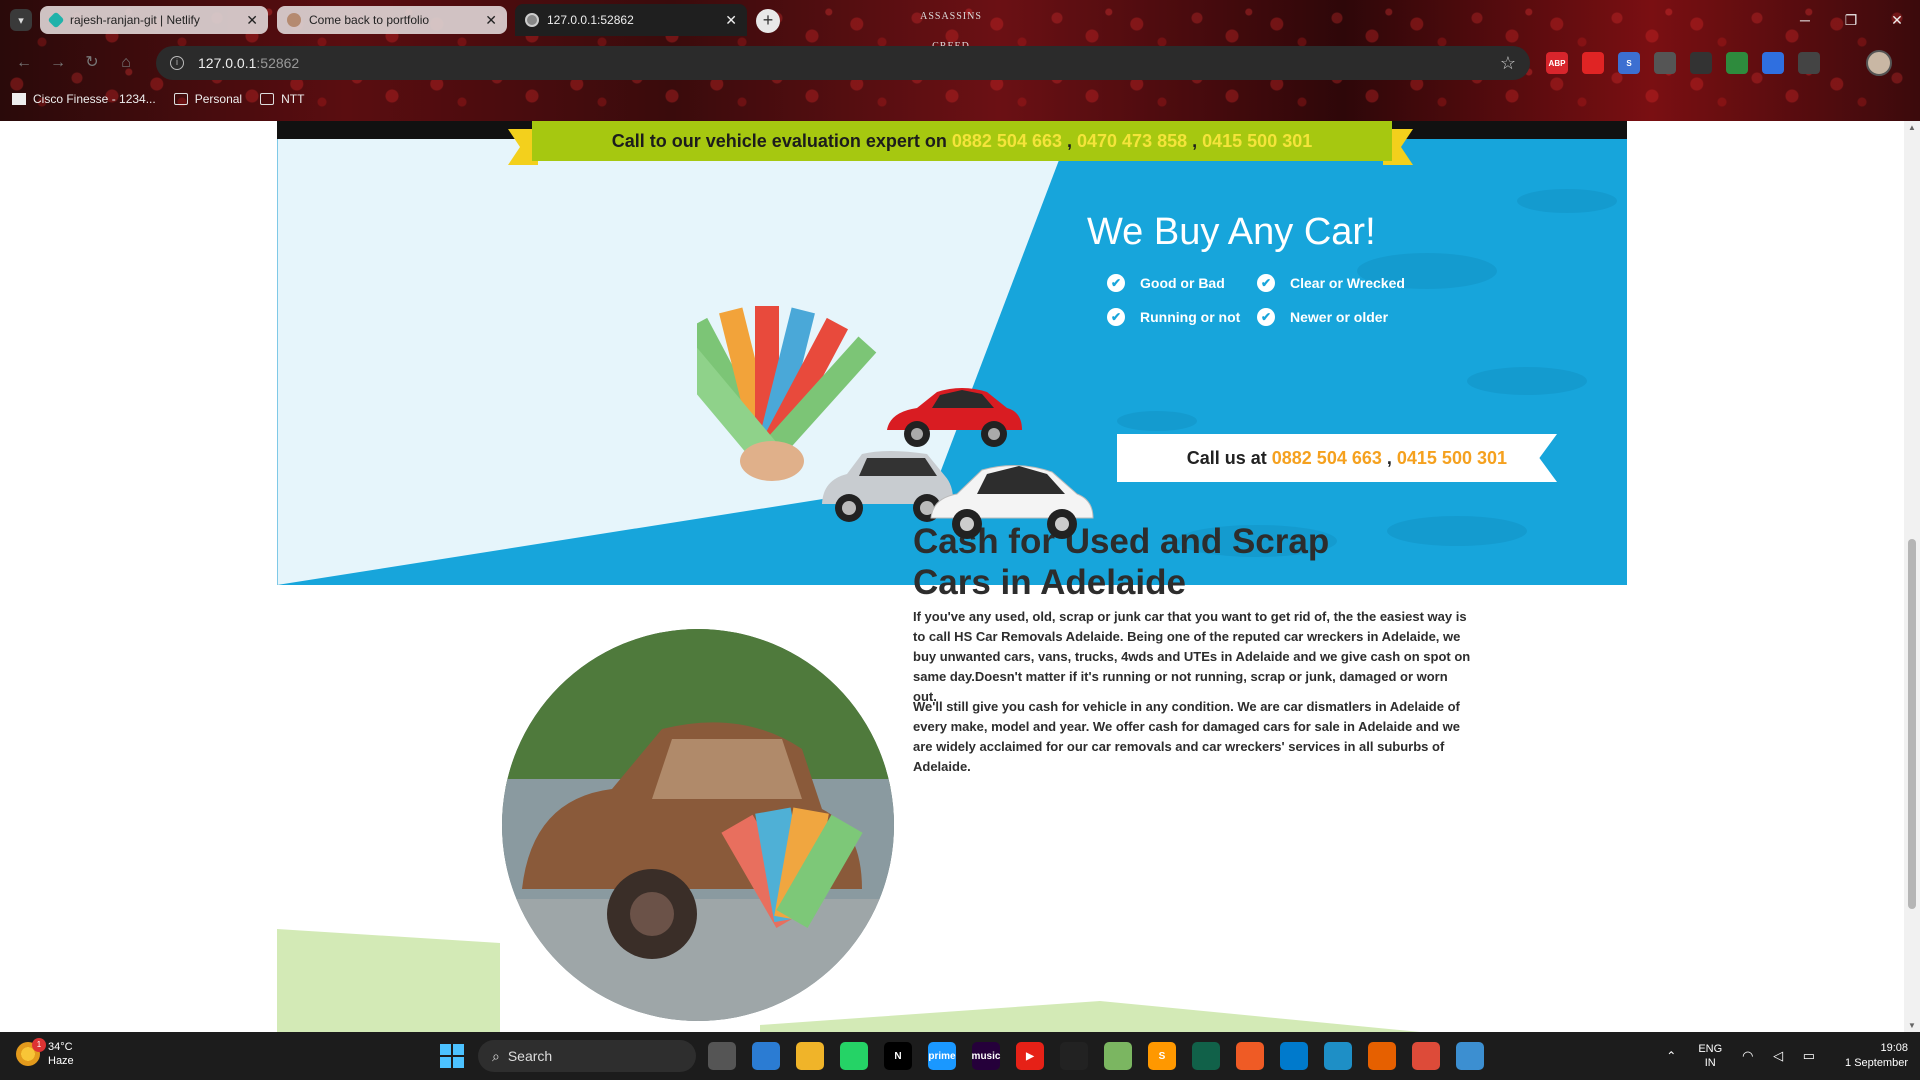  I want to click on netflix-icon: N, so click(898, 1056).